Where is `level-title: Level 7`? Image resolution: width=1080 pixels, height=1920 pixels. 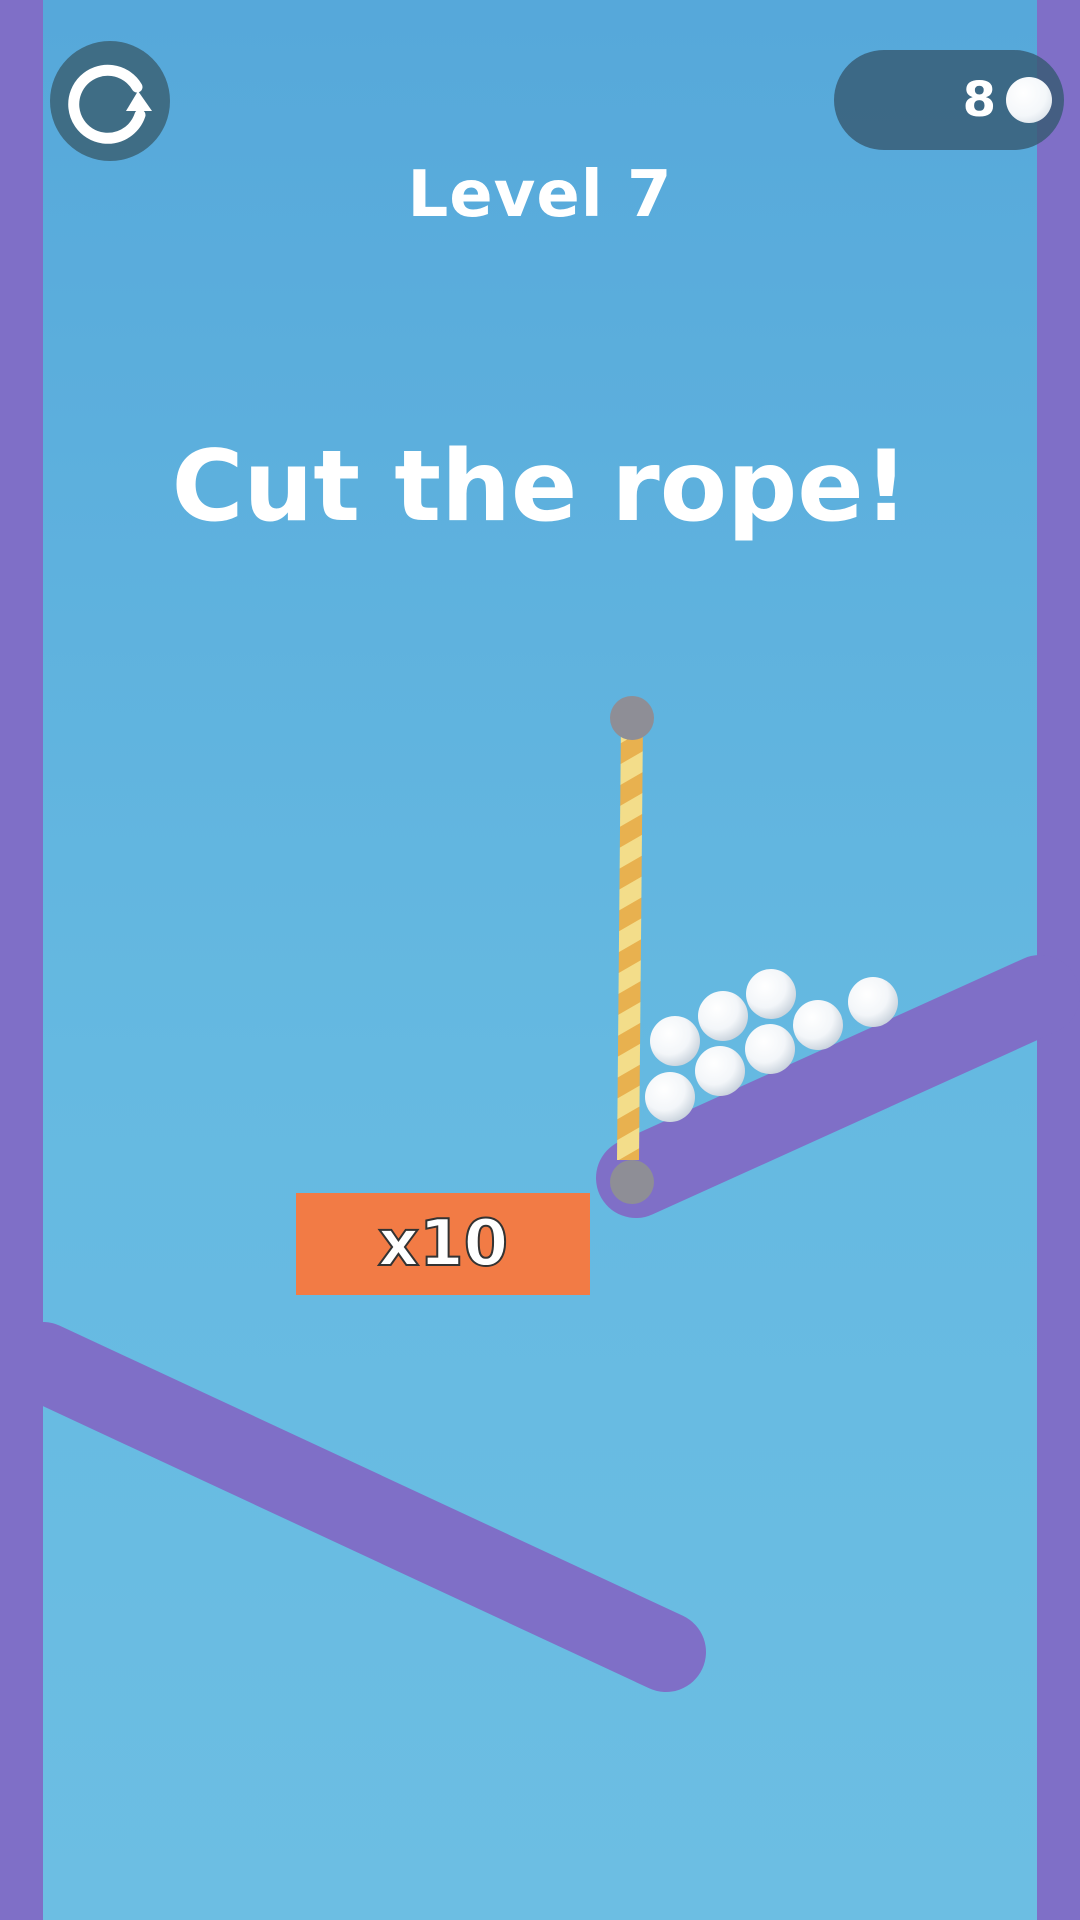 level-title: Level 7 is located at coordinates (540, 195).